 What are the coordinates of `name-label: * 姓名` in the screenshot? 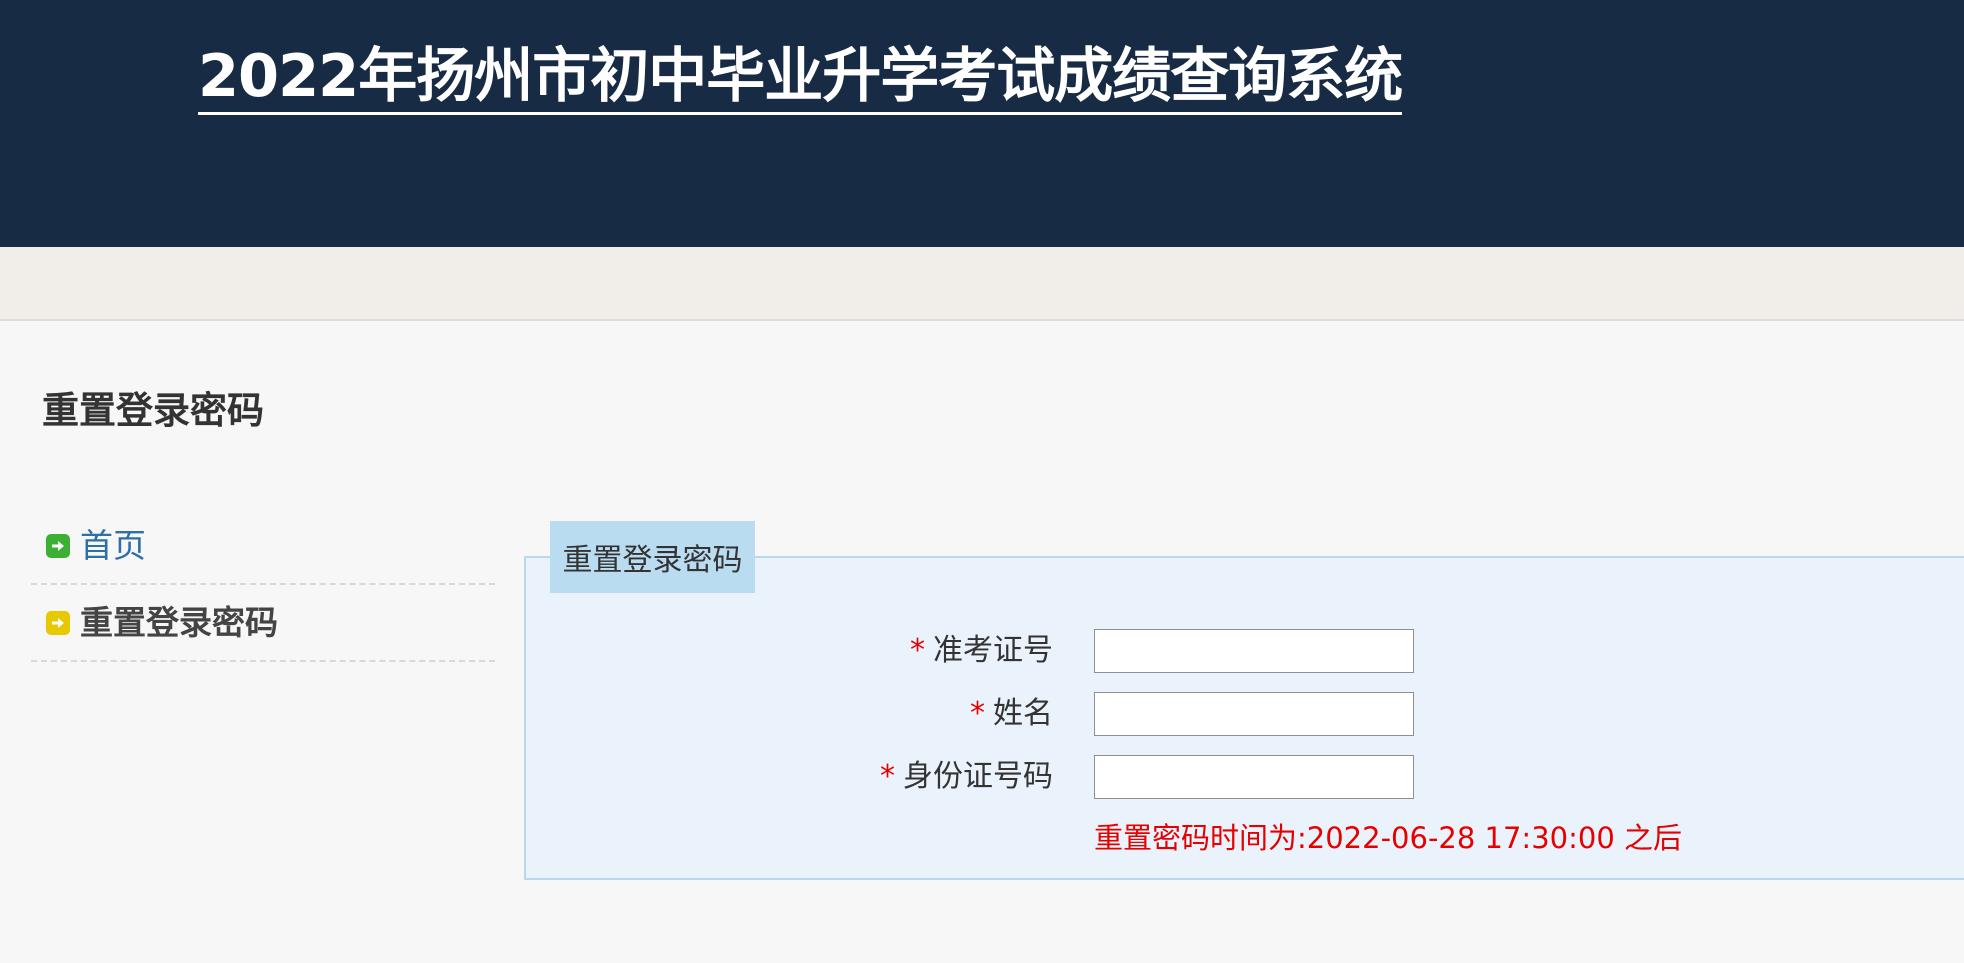 It's located at (1011, 714).